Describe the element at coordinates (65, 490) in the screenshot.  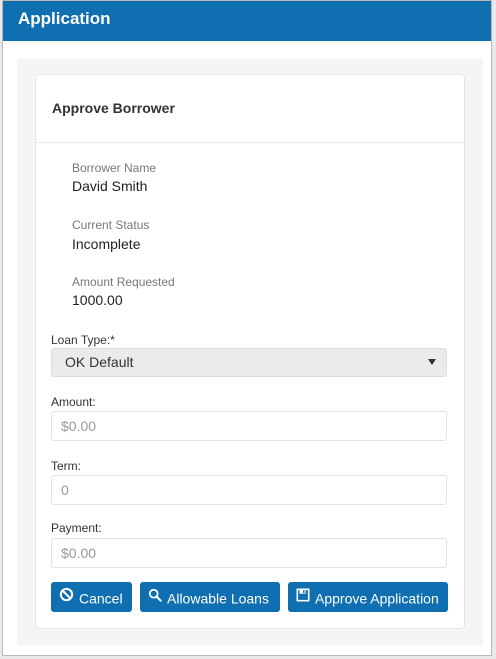
I see `term-placeholder: 0` at that location.